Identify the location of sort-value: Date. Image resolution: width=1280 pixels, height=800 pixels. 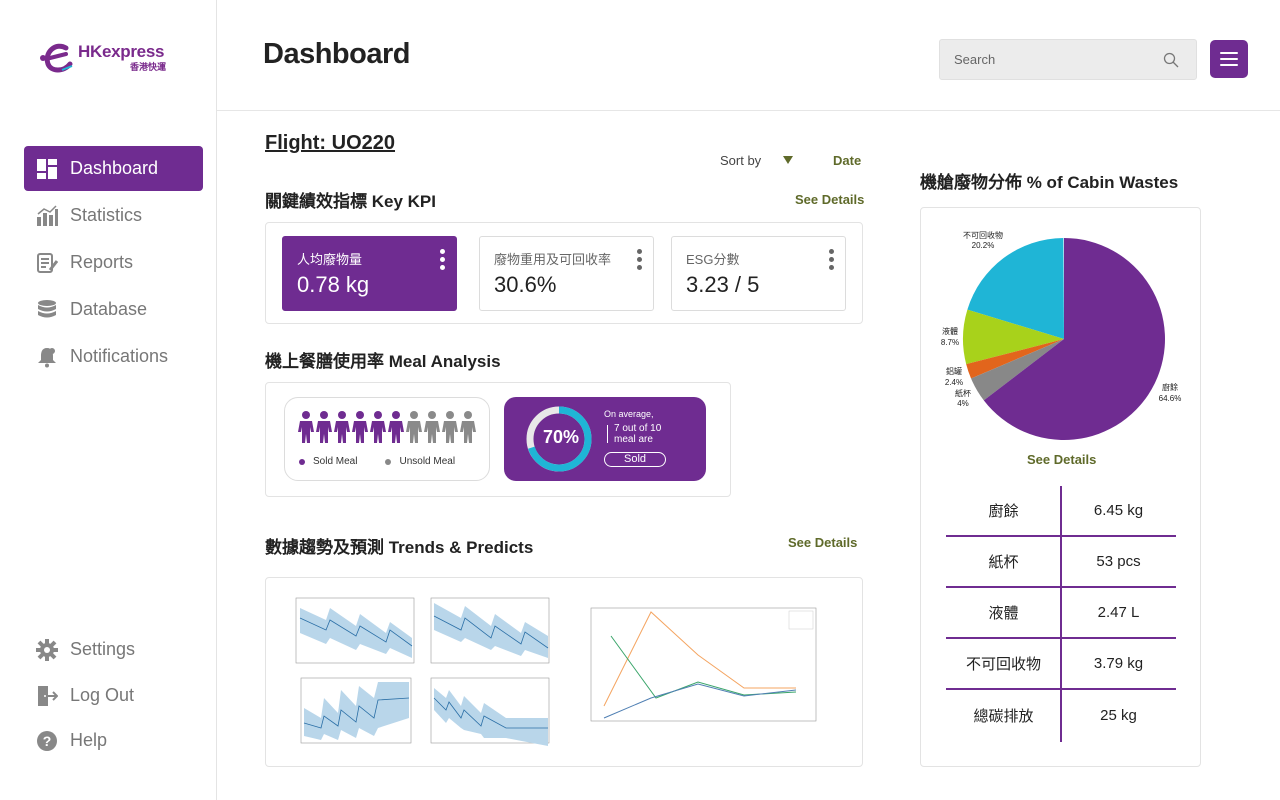
(847, 160).